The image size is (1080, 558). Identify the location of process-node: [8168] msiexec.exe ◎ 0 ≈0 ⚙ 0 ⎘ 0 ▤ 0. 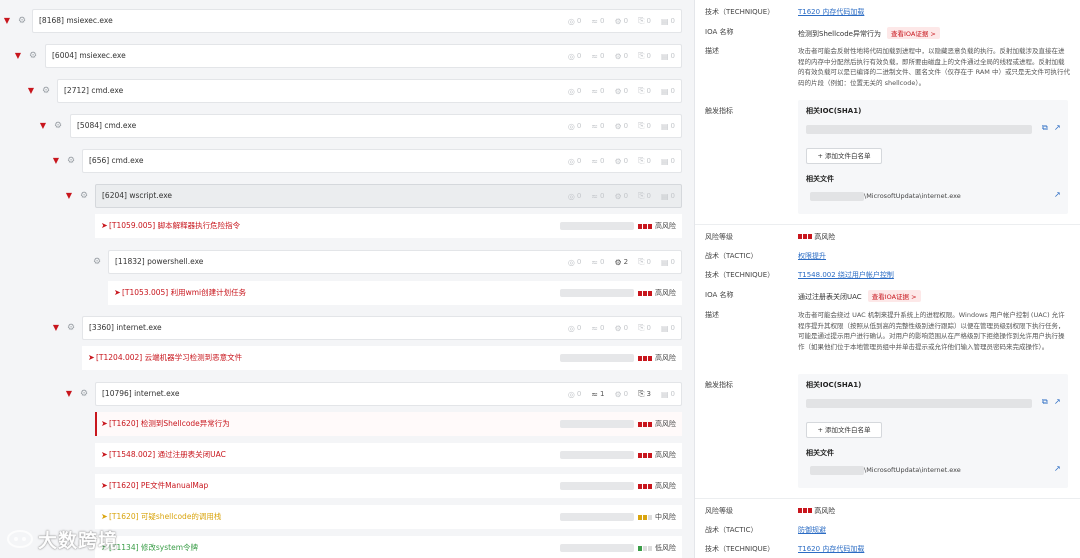
(357, 21).